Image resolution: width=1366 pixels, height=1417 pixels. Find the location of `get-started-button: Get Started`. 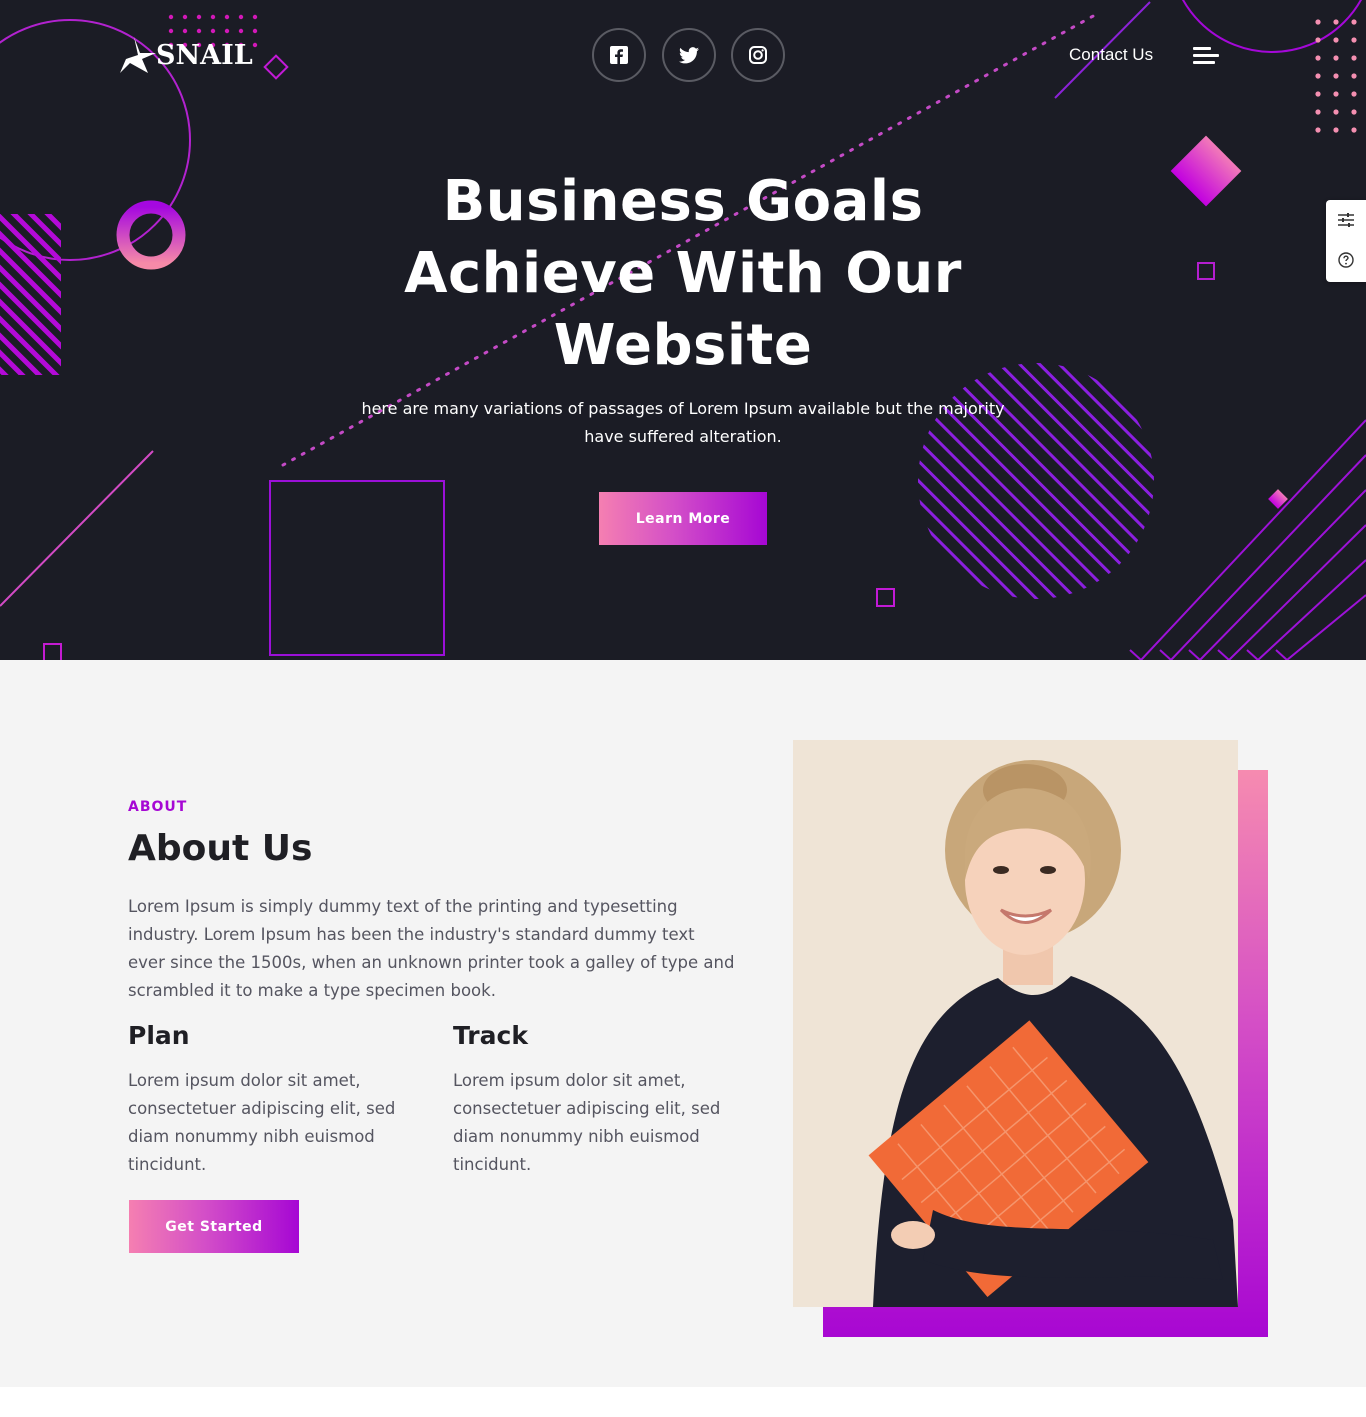

get-started-button: Get Started is located at coordinates (214, 1226).